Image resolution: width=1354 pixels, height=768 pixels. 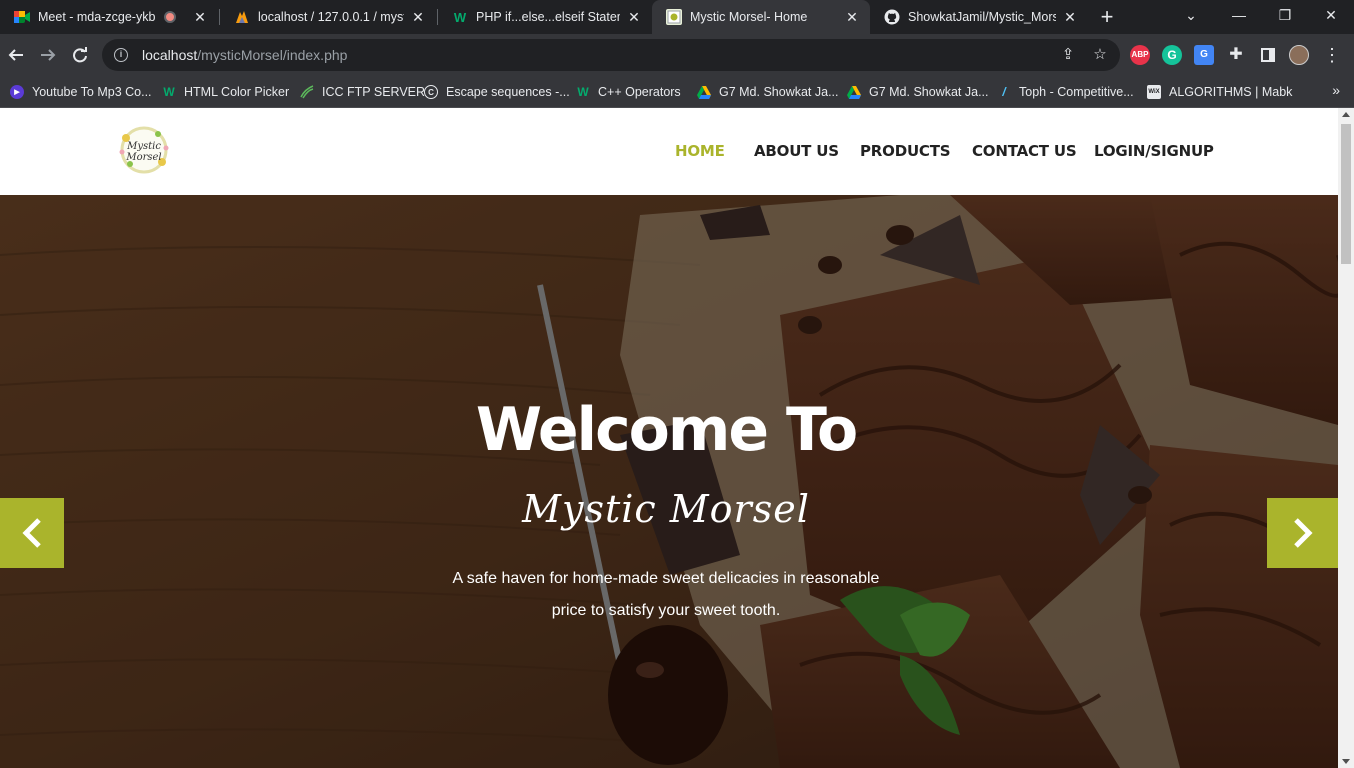 I want to click on recording-indicator-icon, so click(x=170, y=17).